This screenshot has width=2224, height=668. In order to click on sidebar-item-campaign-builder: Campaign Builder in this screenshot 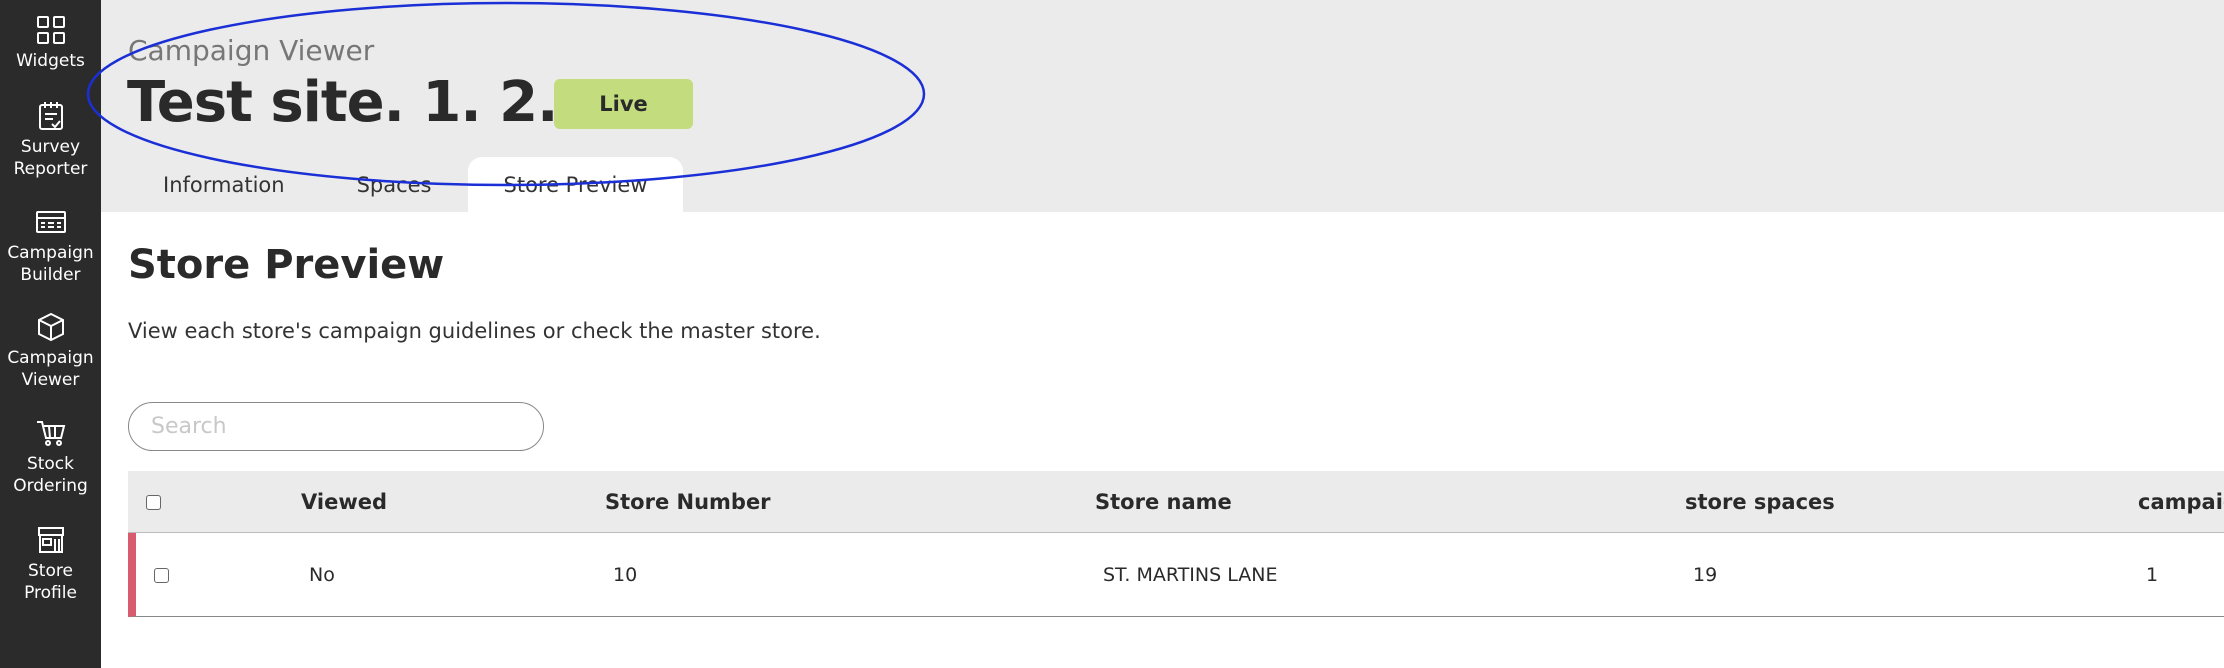, I will do `click(50, 244)`.